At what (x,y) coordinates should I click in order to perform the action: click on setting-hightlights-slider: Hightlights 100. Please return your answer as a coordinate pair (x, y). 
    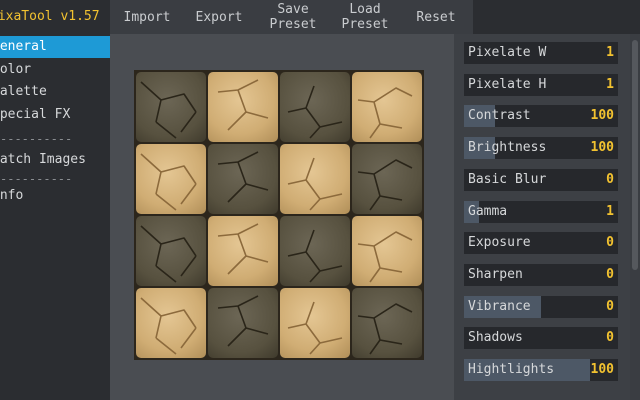
    Looking at the image, I should click on (541, 370).